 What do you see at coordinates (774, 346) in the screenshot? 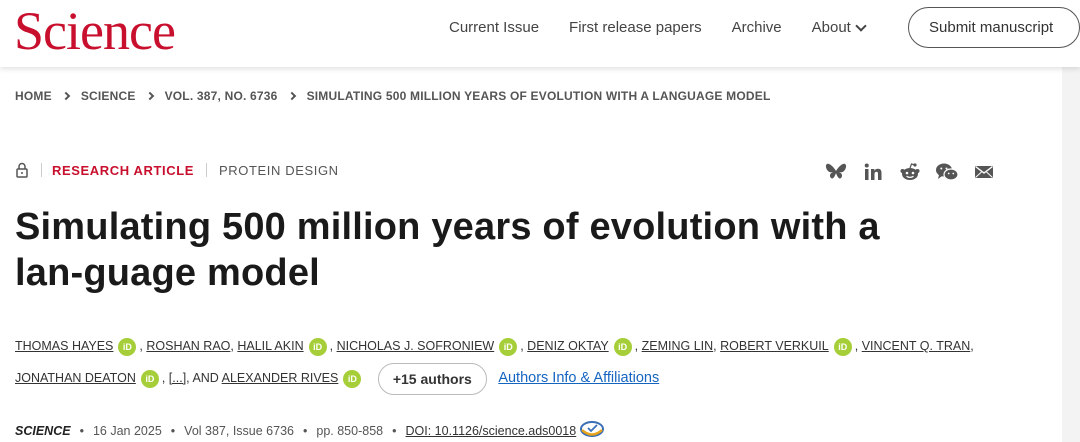
I see `author-link: ROBERT VERKUIL` at bounding box center [774, 346].